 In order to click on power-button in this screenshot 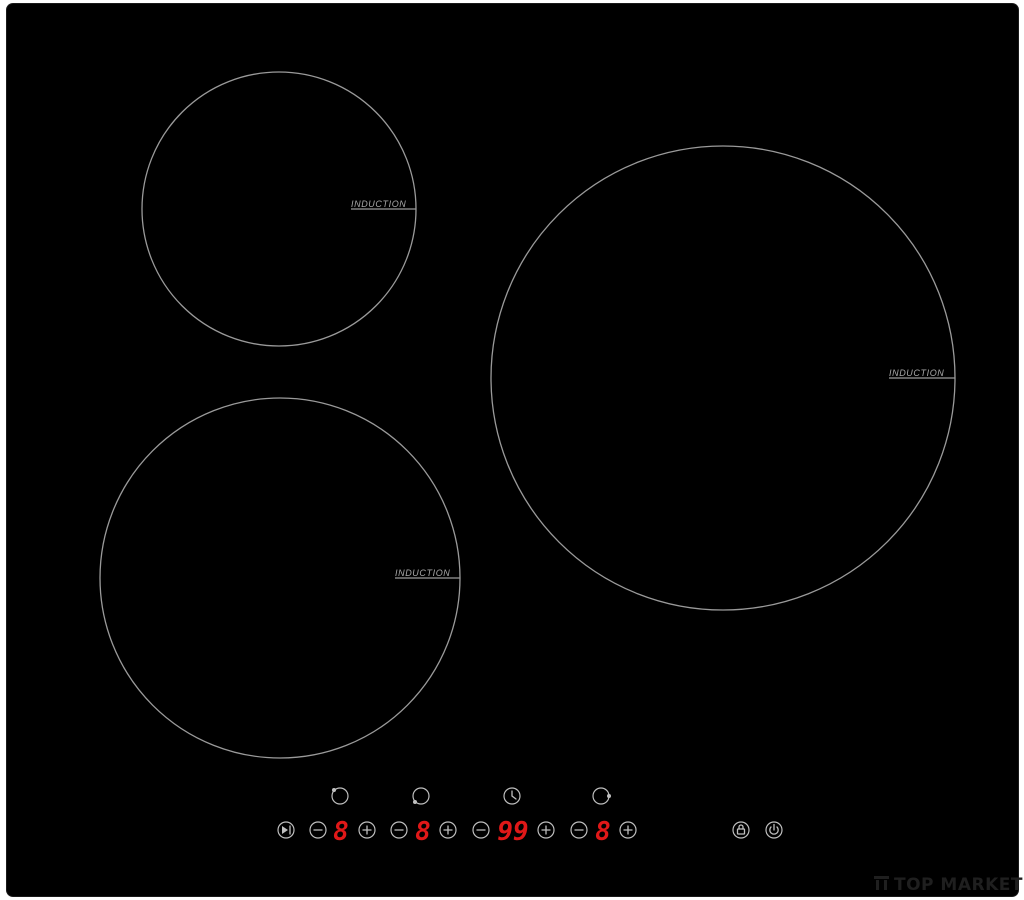, I will do `click(774, 830)`.